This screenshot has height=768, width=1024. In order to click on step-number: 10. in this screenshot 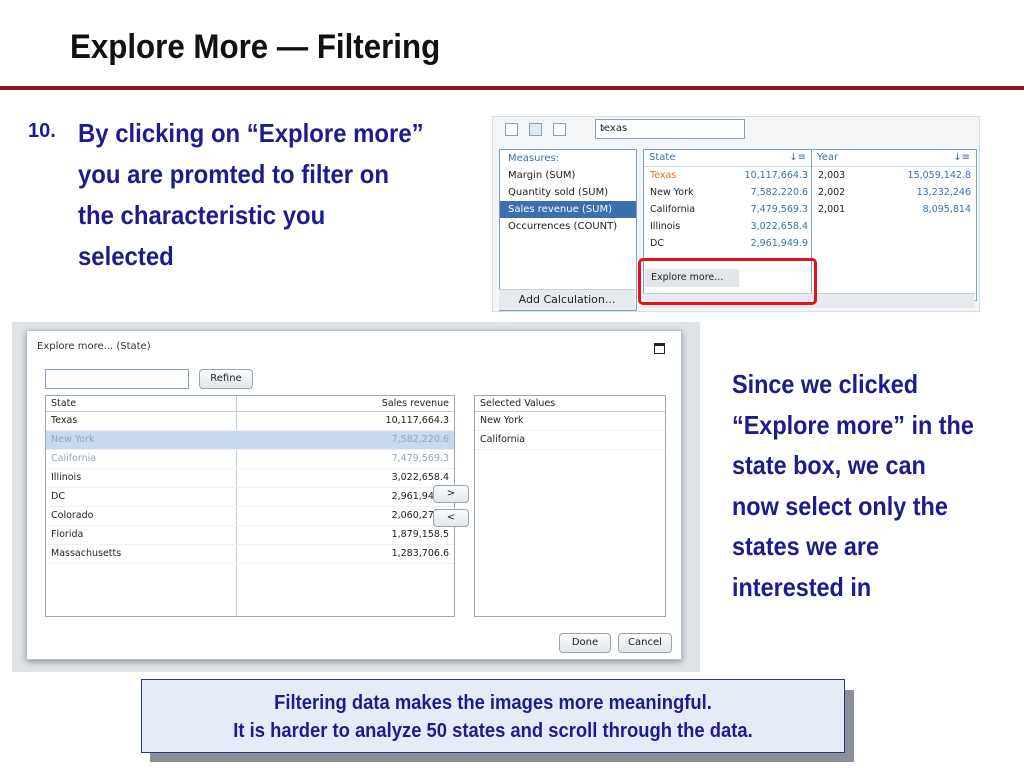, I will do `click(42, 131)`.